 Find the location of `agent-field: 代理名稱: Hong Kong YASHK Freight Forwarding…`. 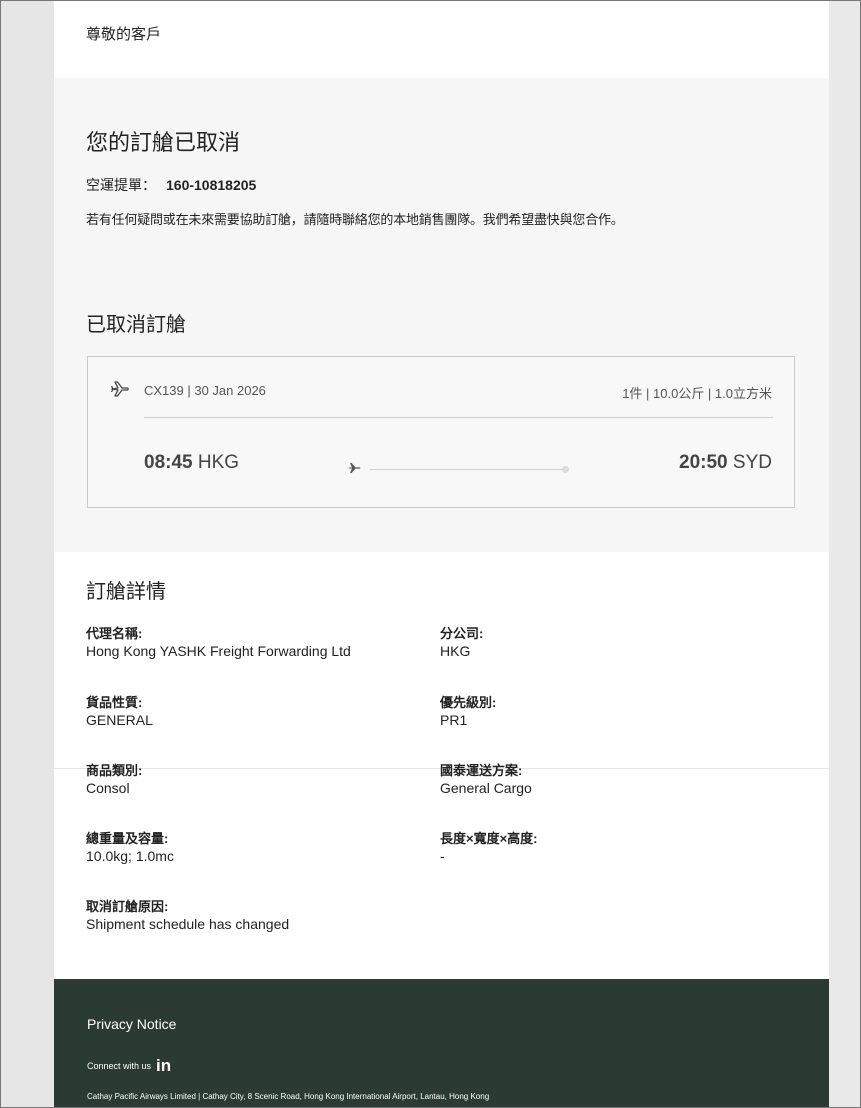

agent-field: 代理名稱: Hong Kong YASHK Freight Forwarding… is located at coordinates (218, 642).